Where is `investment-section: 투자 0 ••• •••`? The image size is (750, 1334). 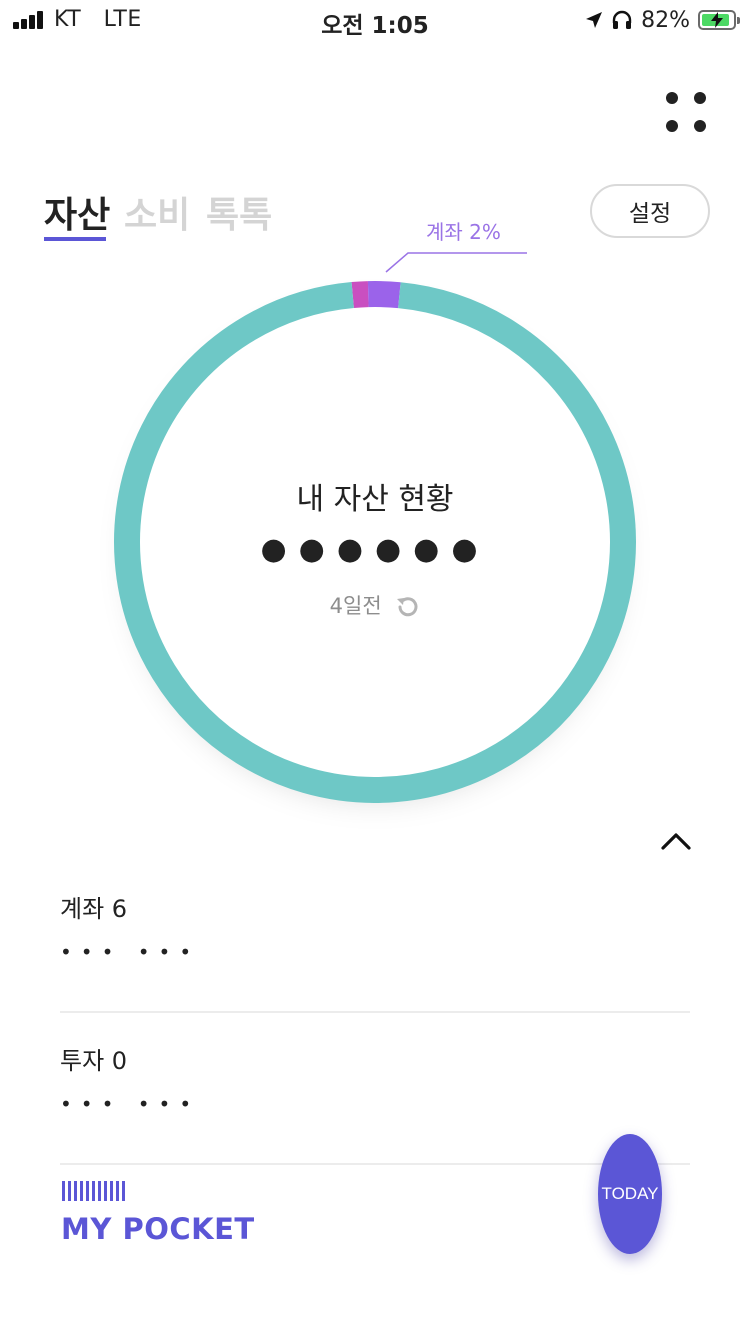 investment-section: 투자 0 ••• ••• is located at coordinates (375, 1078).